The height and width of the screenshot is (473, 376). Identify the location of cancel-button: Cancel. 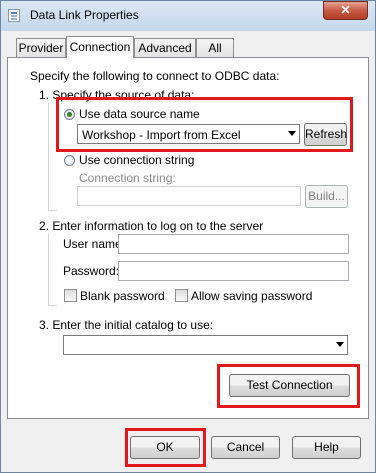
(245, 447).